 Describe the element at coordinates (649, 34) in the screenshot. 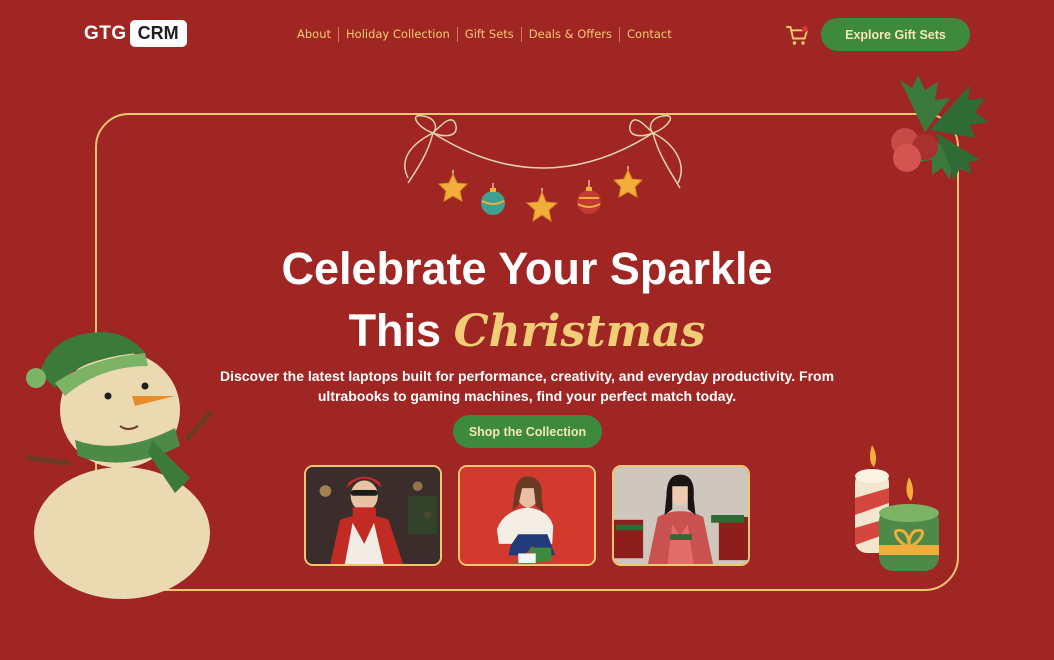

I see `nav-contact: Contact` at that location.